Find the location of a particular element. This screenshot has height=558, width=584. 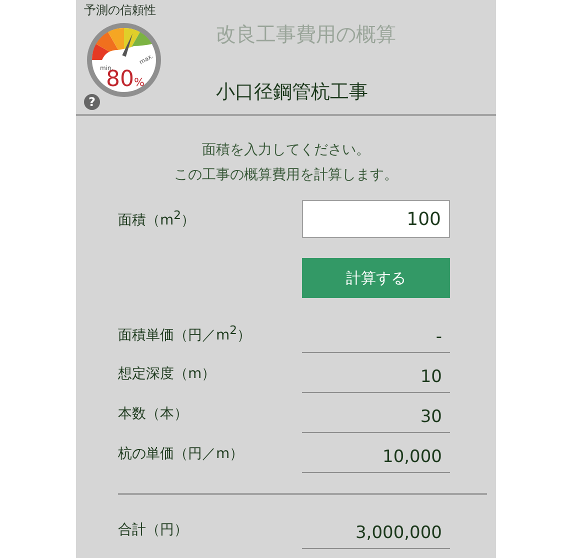

instruction-text: この工事の概算費用を計算します。 is located at coordinates (286, 175).